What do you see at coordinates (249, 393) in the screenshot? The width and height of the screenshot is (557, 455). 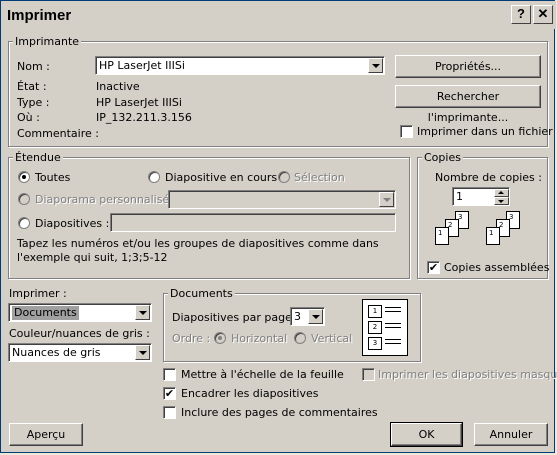 I see `frame-slides-label: Encadrer les diapositives` at bounding box center [249, 393].